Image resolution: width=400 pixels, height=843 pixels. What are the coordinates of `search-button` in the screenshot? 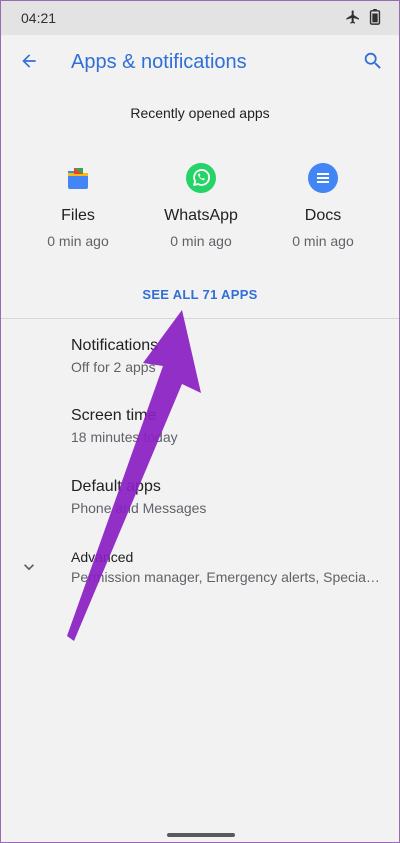 It's located at (373, 63).